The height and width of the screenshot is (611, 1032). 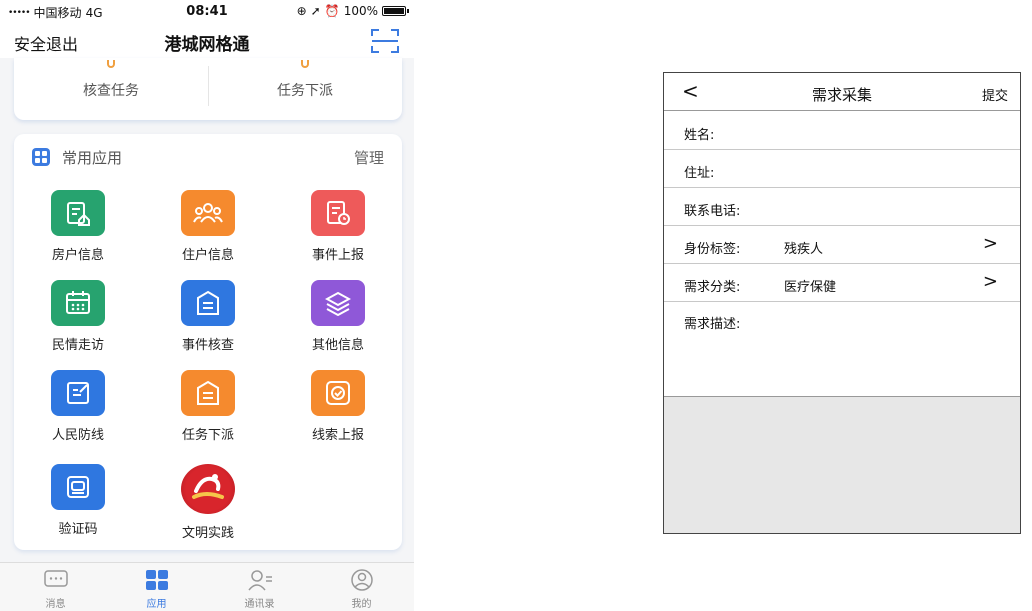 I want to click on app-label: 文明实践, so click(x=207, y=533).